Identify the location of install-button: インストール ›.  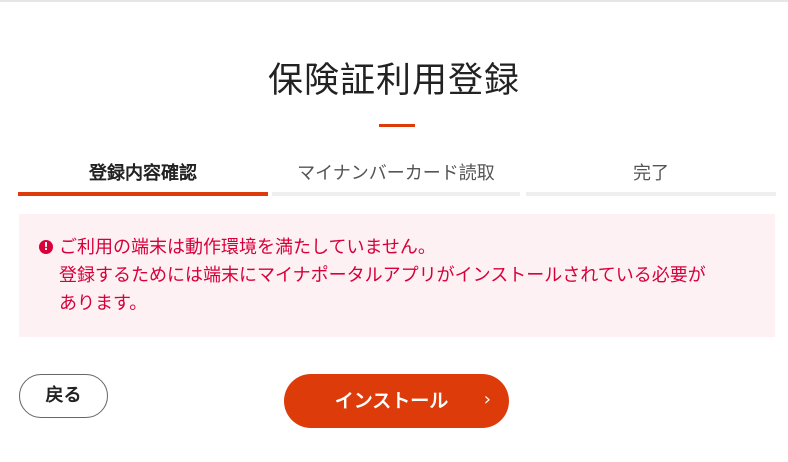
(396, 401).